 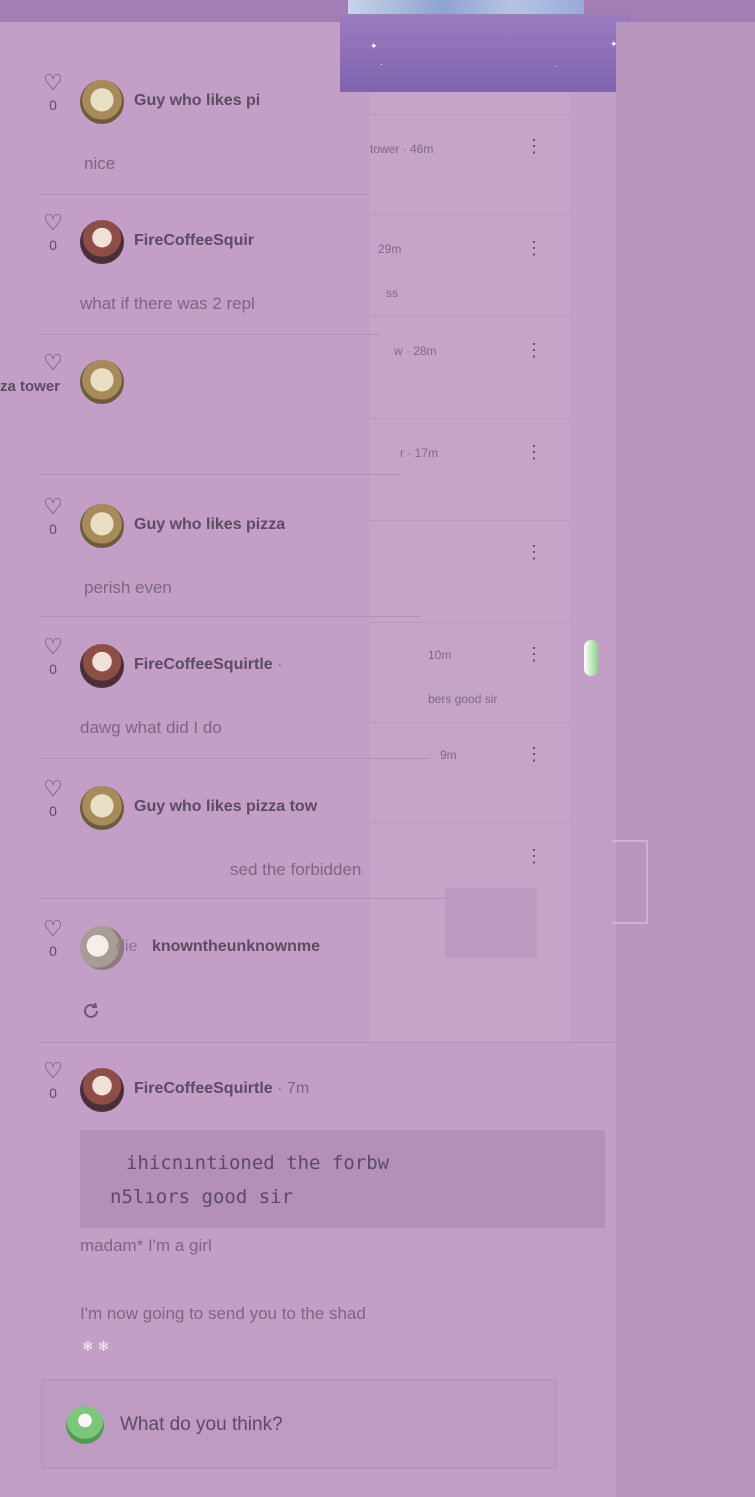 I want to click on comment-username: Guy who likes pi, so click(x=197, y=101).